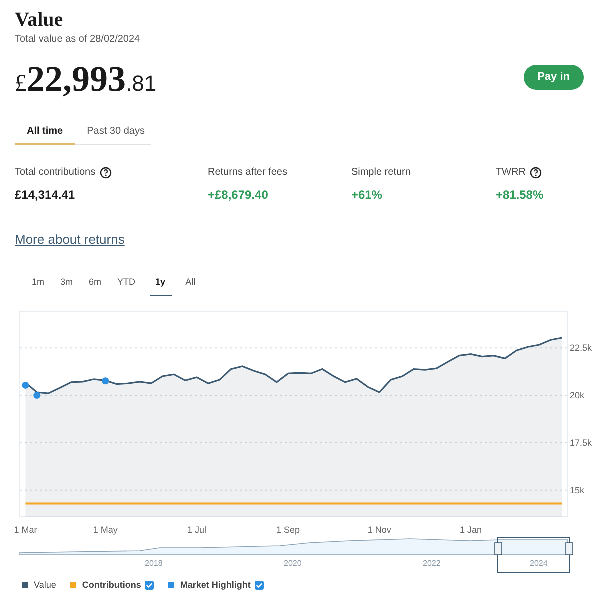 This screenshot has width=600, height=600. Describe the element at coordinates (45, 585) in the screenshot. I see `legend-label: Value` at that location.